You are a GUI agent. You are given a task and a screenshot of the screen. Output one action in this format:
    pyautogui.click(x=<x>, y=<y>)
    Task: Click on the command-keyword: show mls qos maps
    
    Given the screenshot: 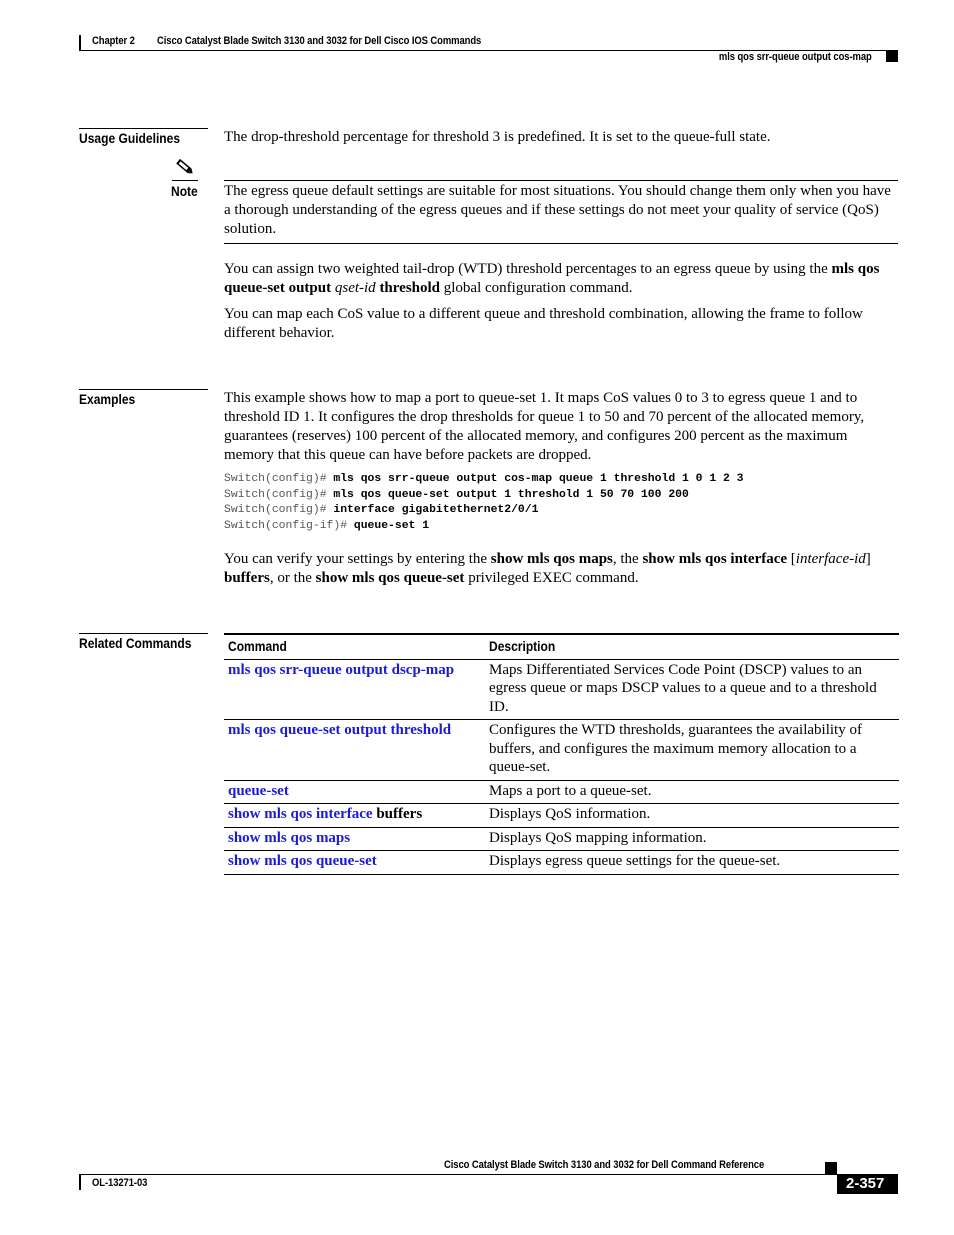 What is the action you would take?
    pyautogui.click(x=551, y=559)
    